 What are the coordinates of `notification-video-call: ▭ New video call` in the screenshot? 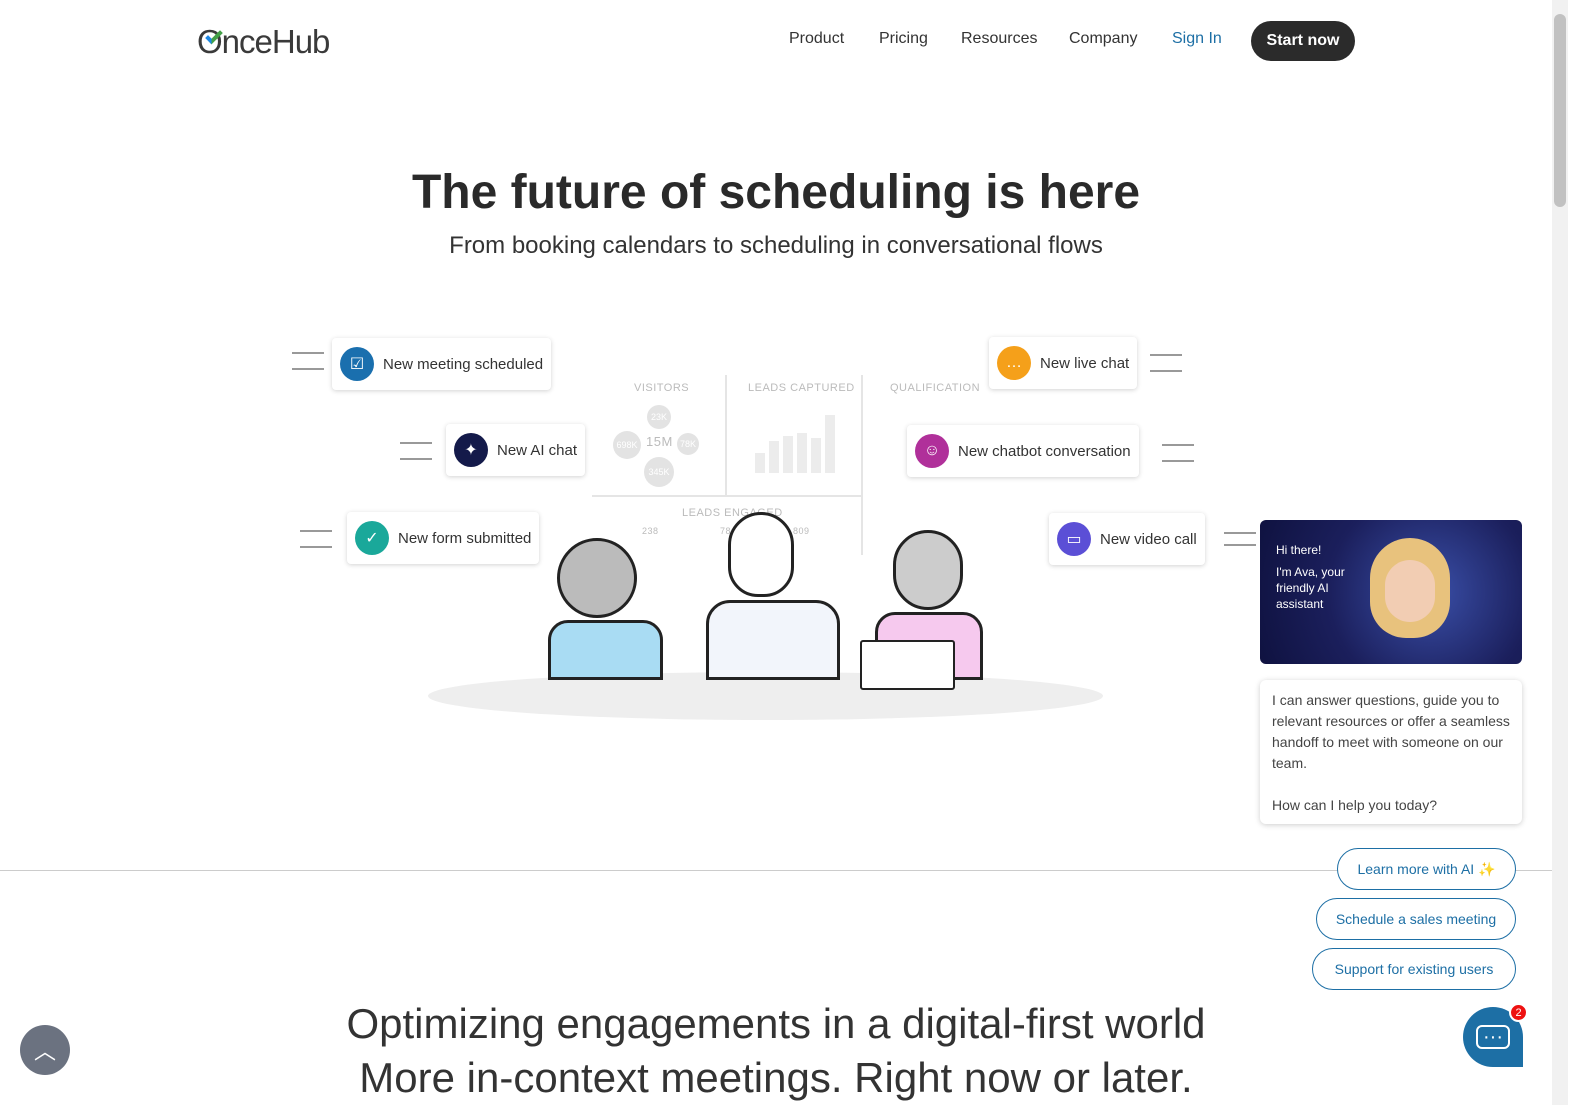 It's located at (1127, 539).